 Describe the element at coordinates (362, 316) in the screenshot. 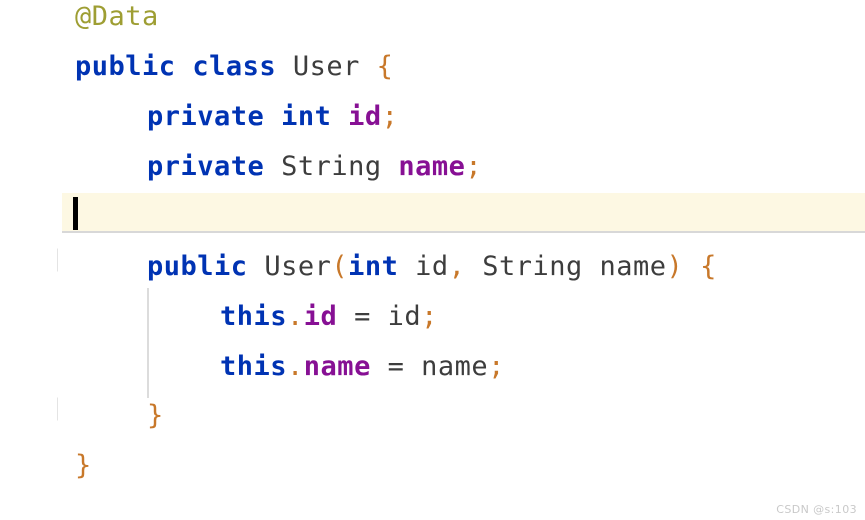

I see `token-assign-id: =` at that location.